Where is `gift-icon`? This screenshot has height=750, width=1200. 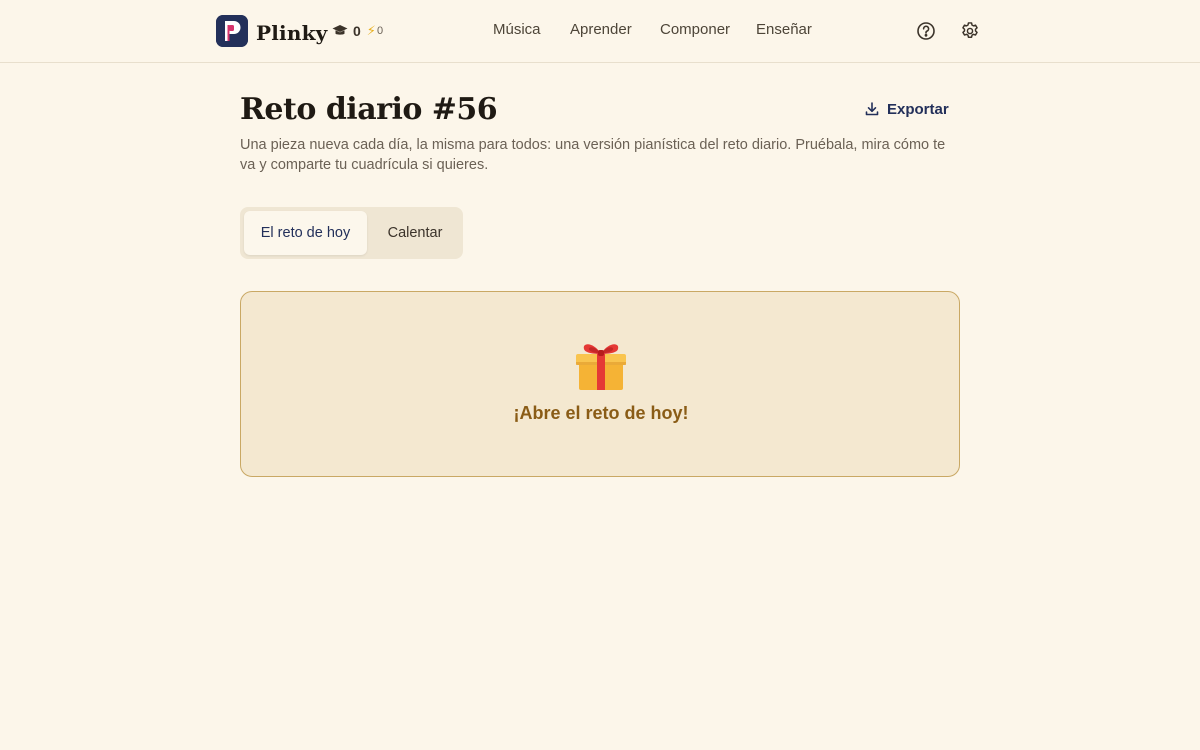 gift-icon is located at coordinates (601, 367).